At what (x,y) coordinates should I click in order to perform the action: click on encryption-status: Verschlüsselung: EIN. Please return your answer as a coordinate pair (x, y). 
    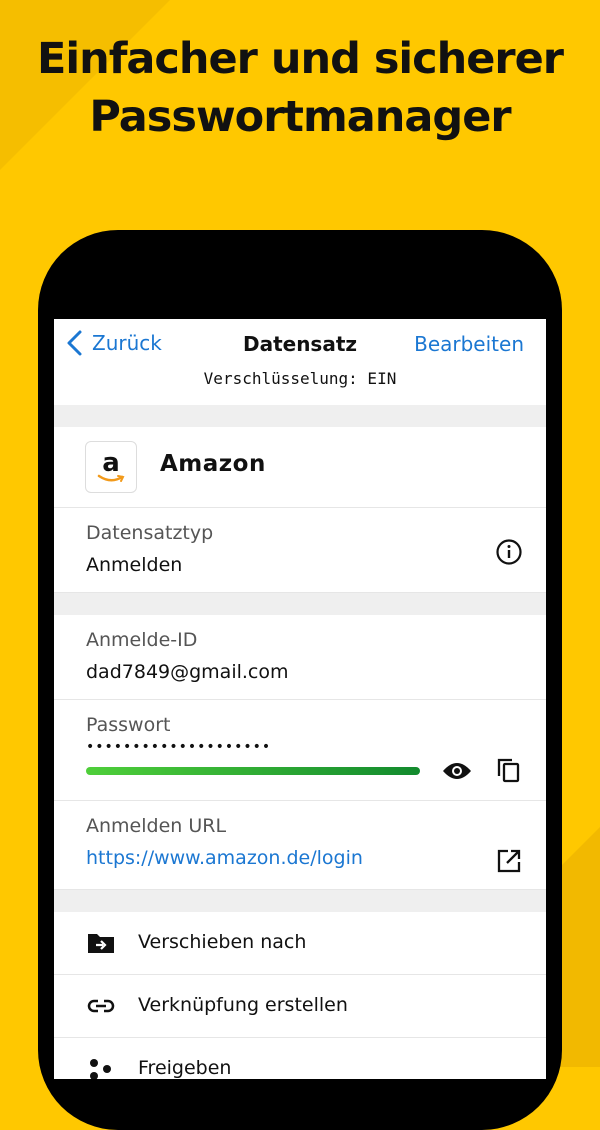
    Looking at the image, I should click on (300, 378).